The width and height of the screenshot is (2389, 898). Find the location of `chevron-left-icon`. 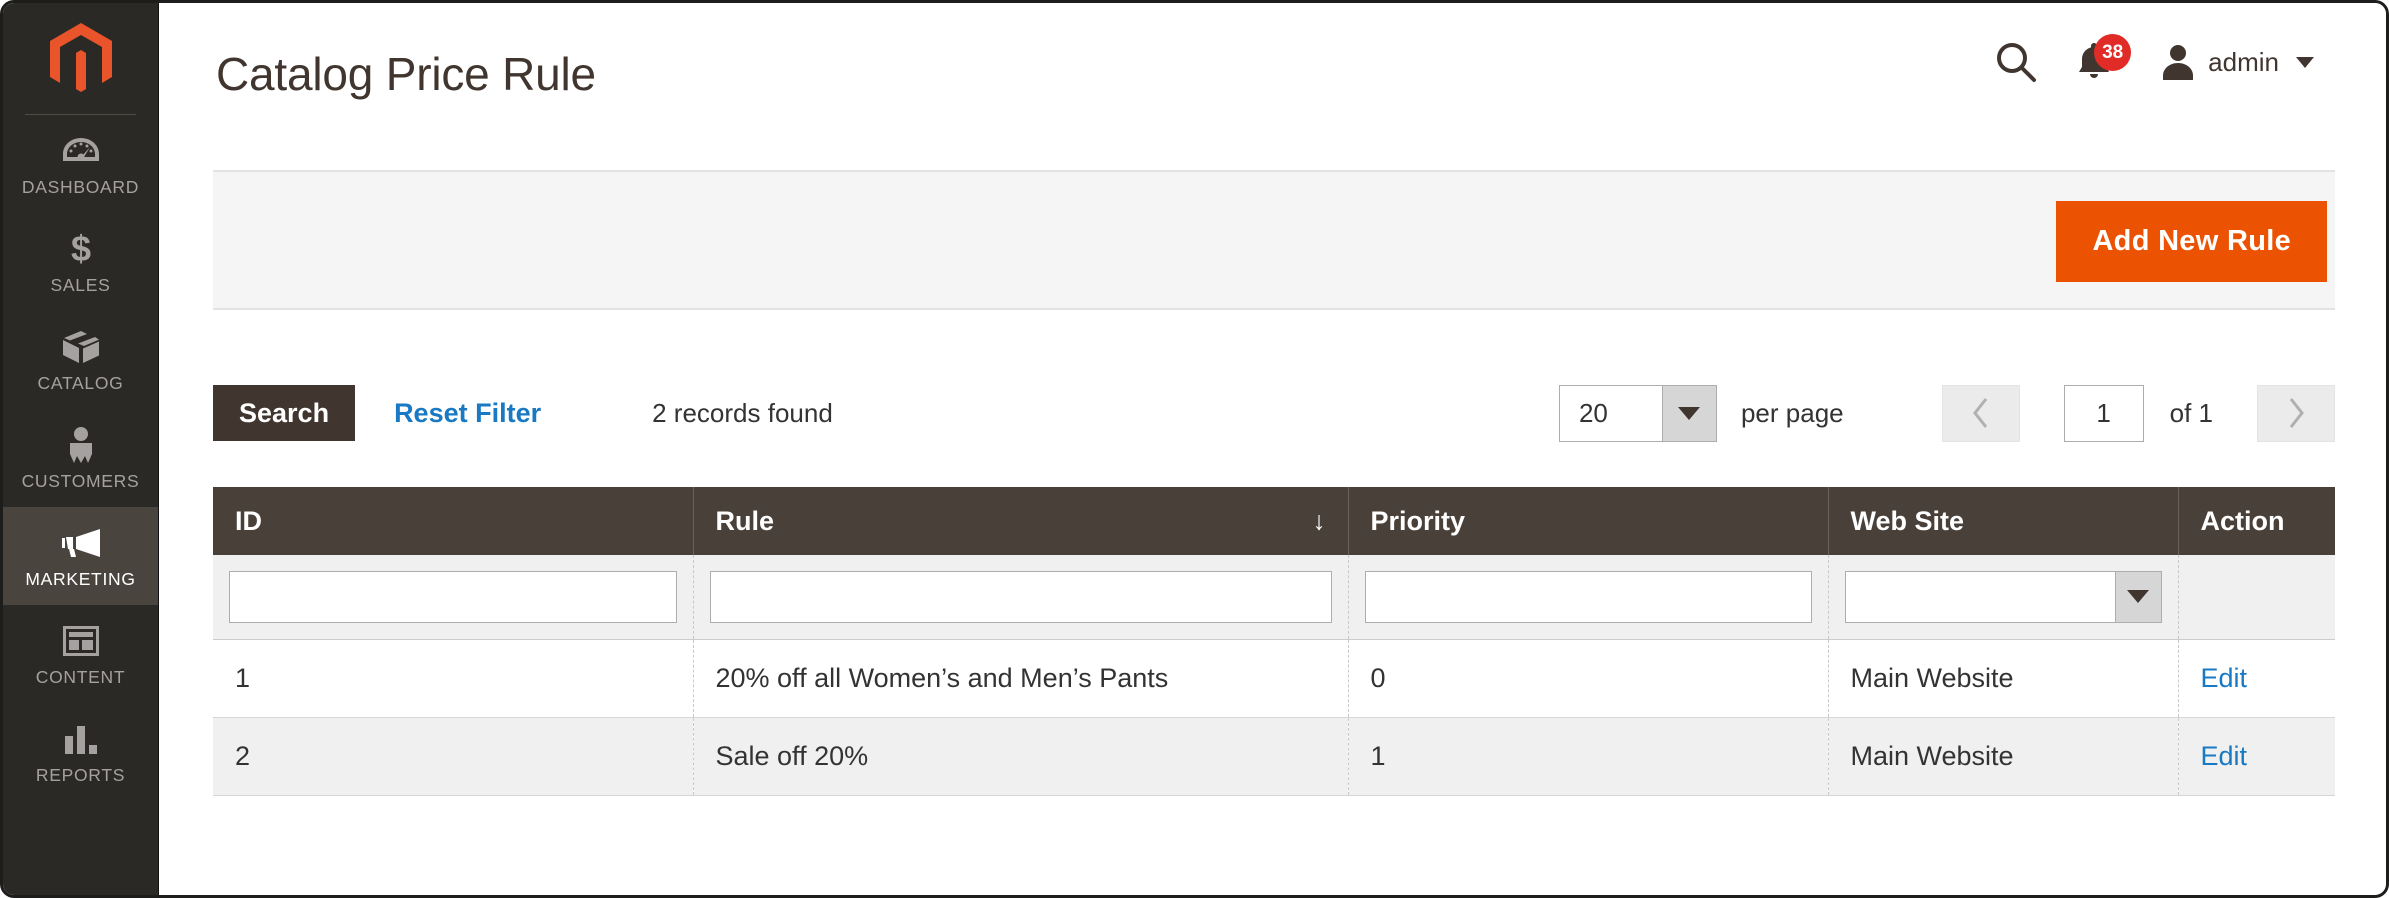

chevron-left-icon is located at coordinates (1979, 413).